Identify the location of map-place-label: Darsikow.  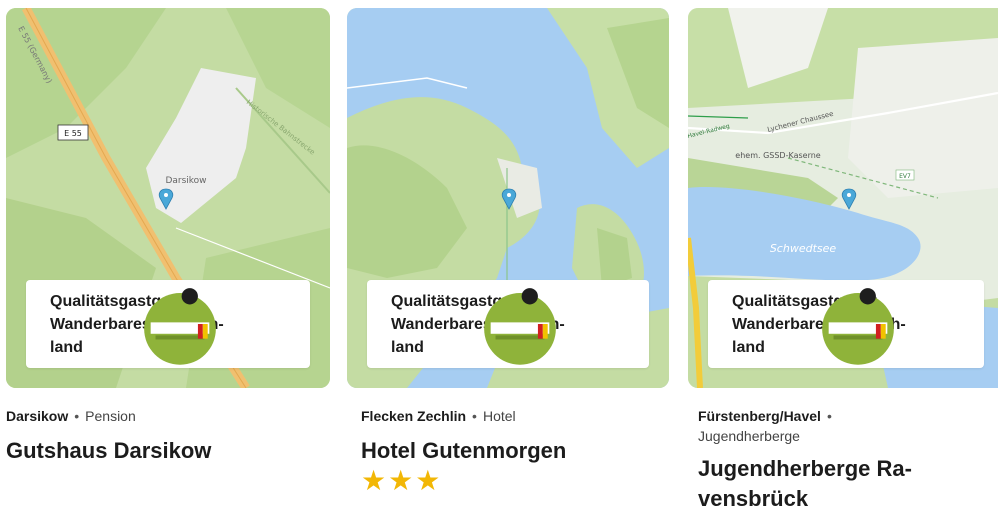
(185, 181).